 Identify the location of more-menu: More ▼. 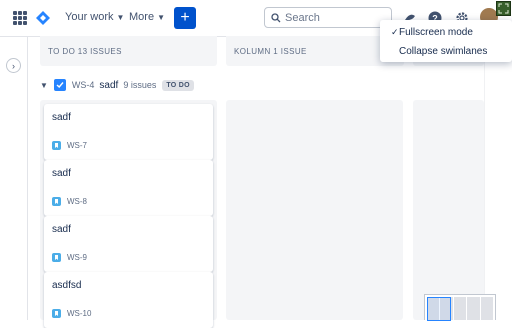
(147, 17).